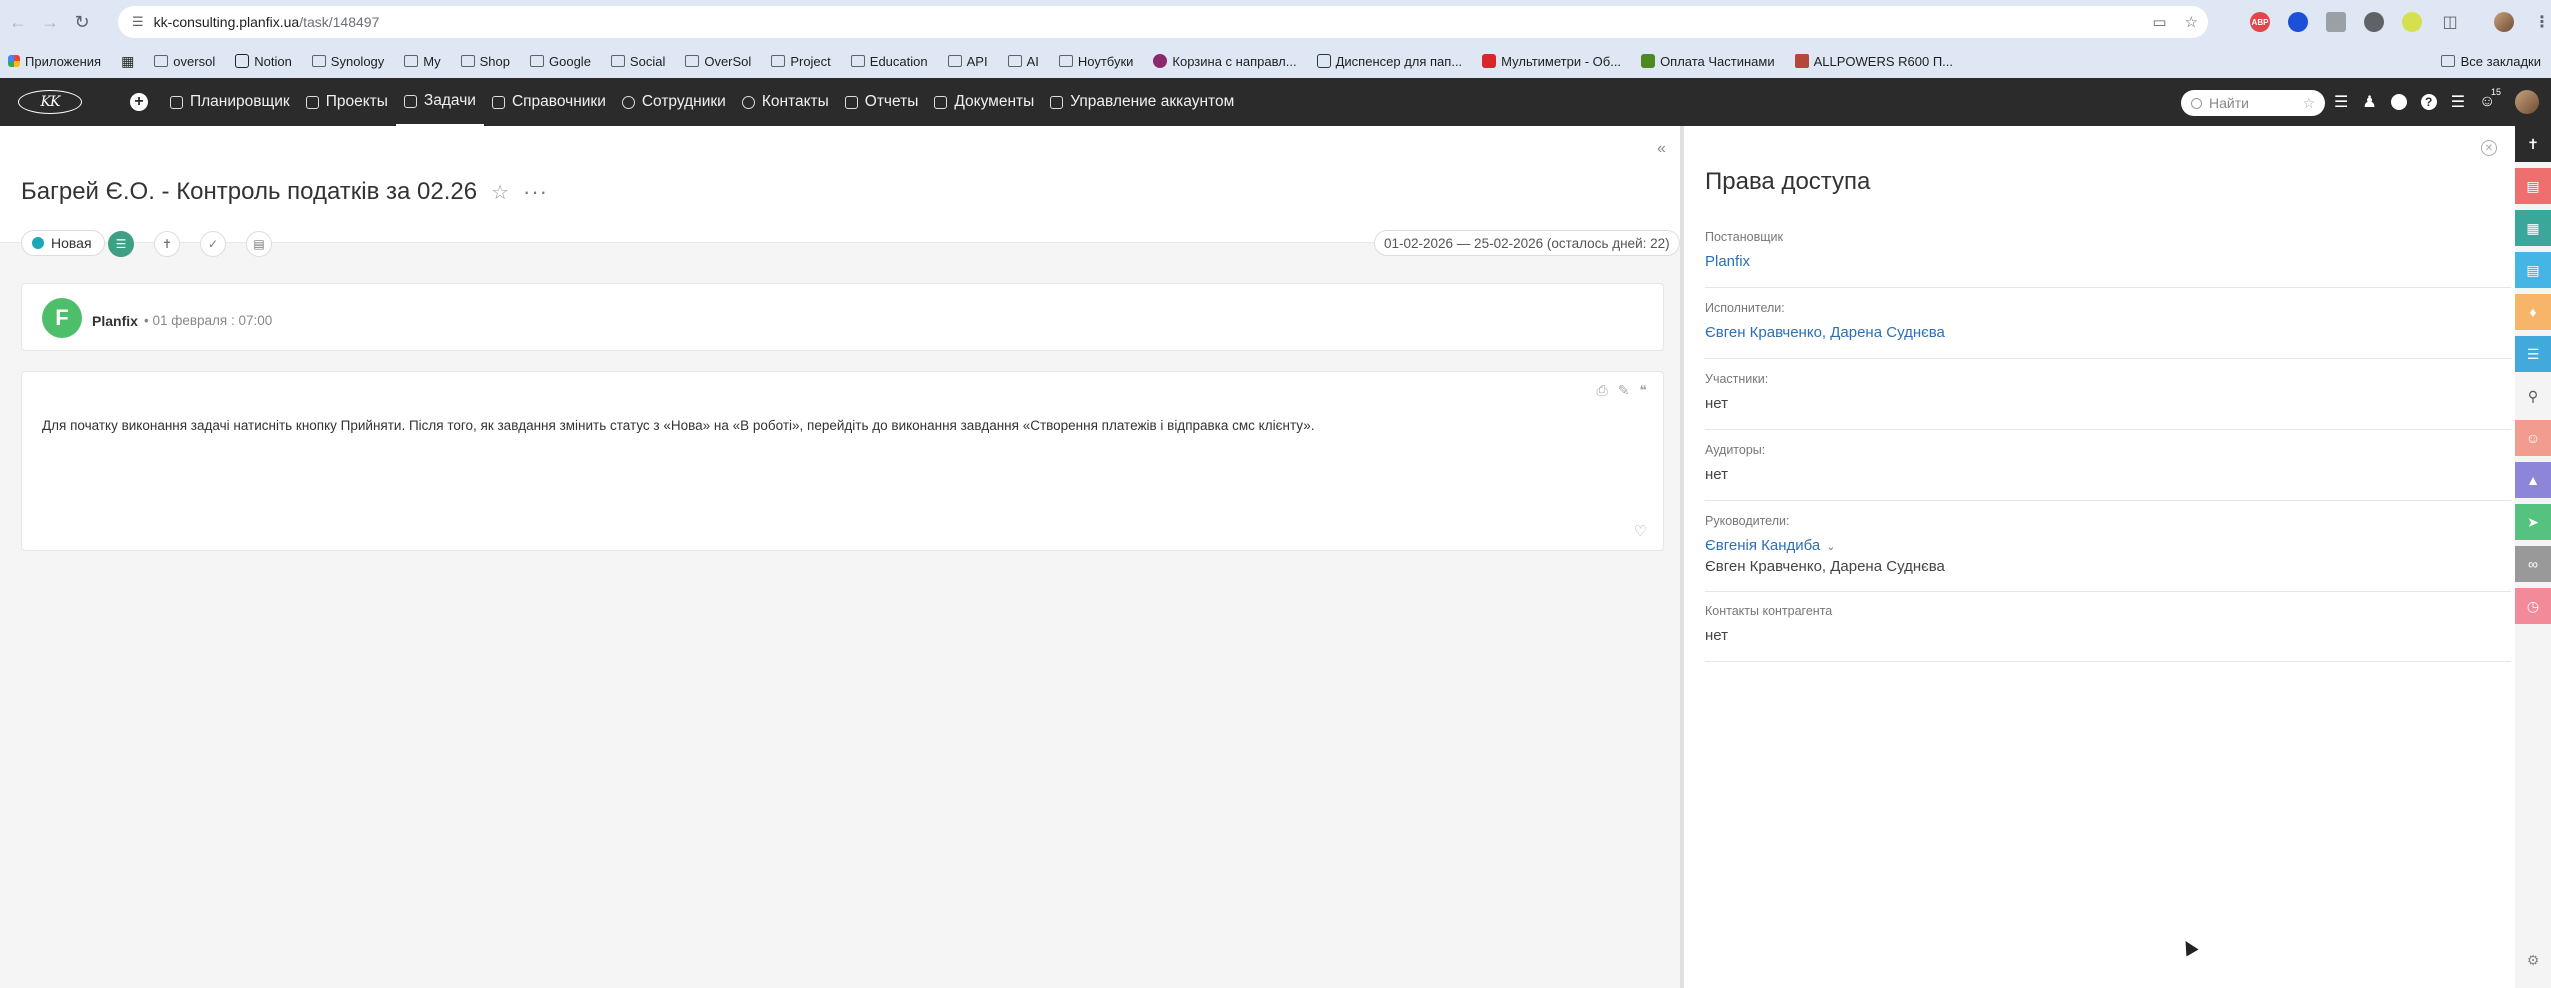  Describe the element at coordinates (785, 102) in the screenshot. I see `menu-contacts: Контакты` at that location.